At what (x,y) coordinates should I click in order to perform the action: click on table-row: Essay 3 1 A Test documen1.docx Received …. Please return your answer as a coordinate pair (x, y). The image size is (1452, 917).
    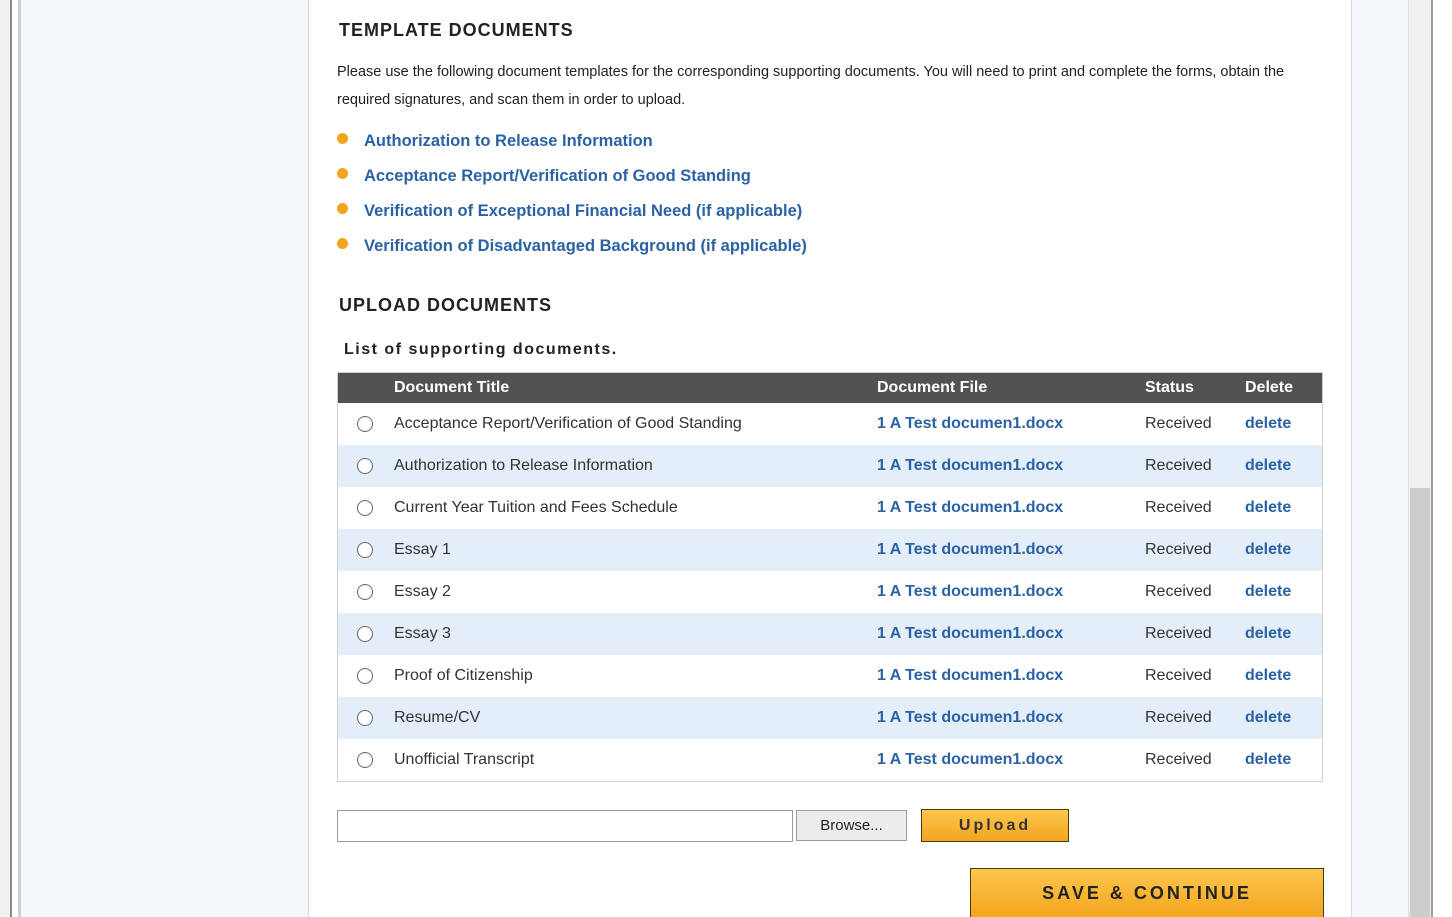
    Looking at the image, I should click on (830, 634).